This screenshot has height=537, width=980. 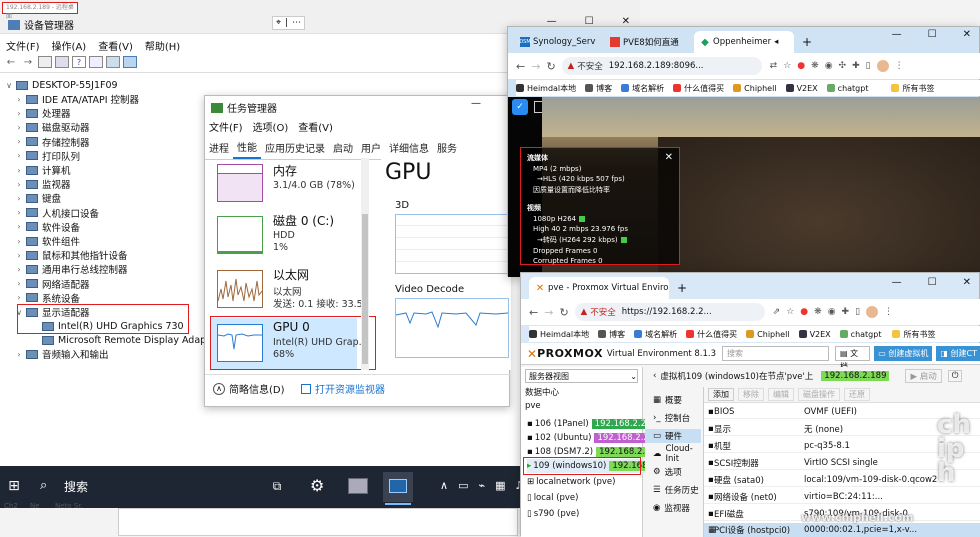 What do you see at coordinates (45, 62) in the screenshot?
I see `properties-icon` at bounding box center [45, 62].